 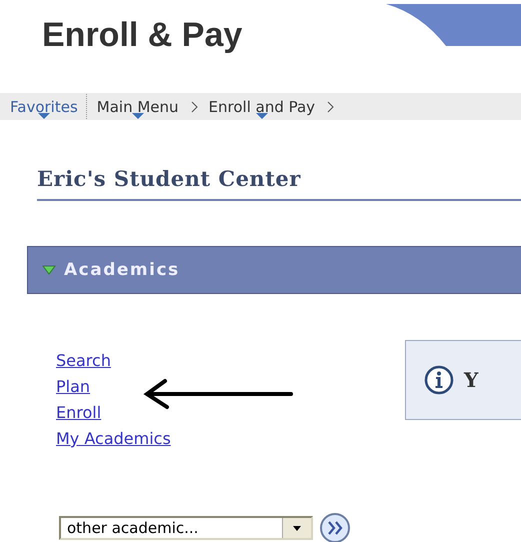 I want to click on info-icon, so click(x=439, y=380).